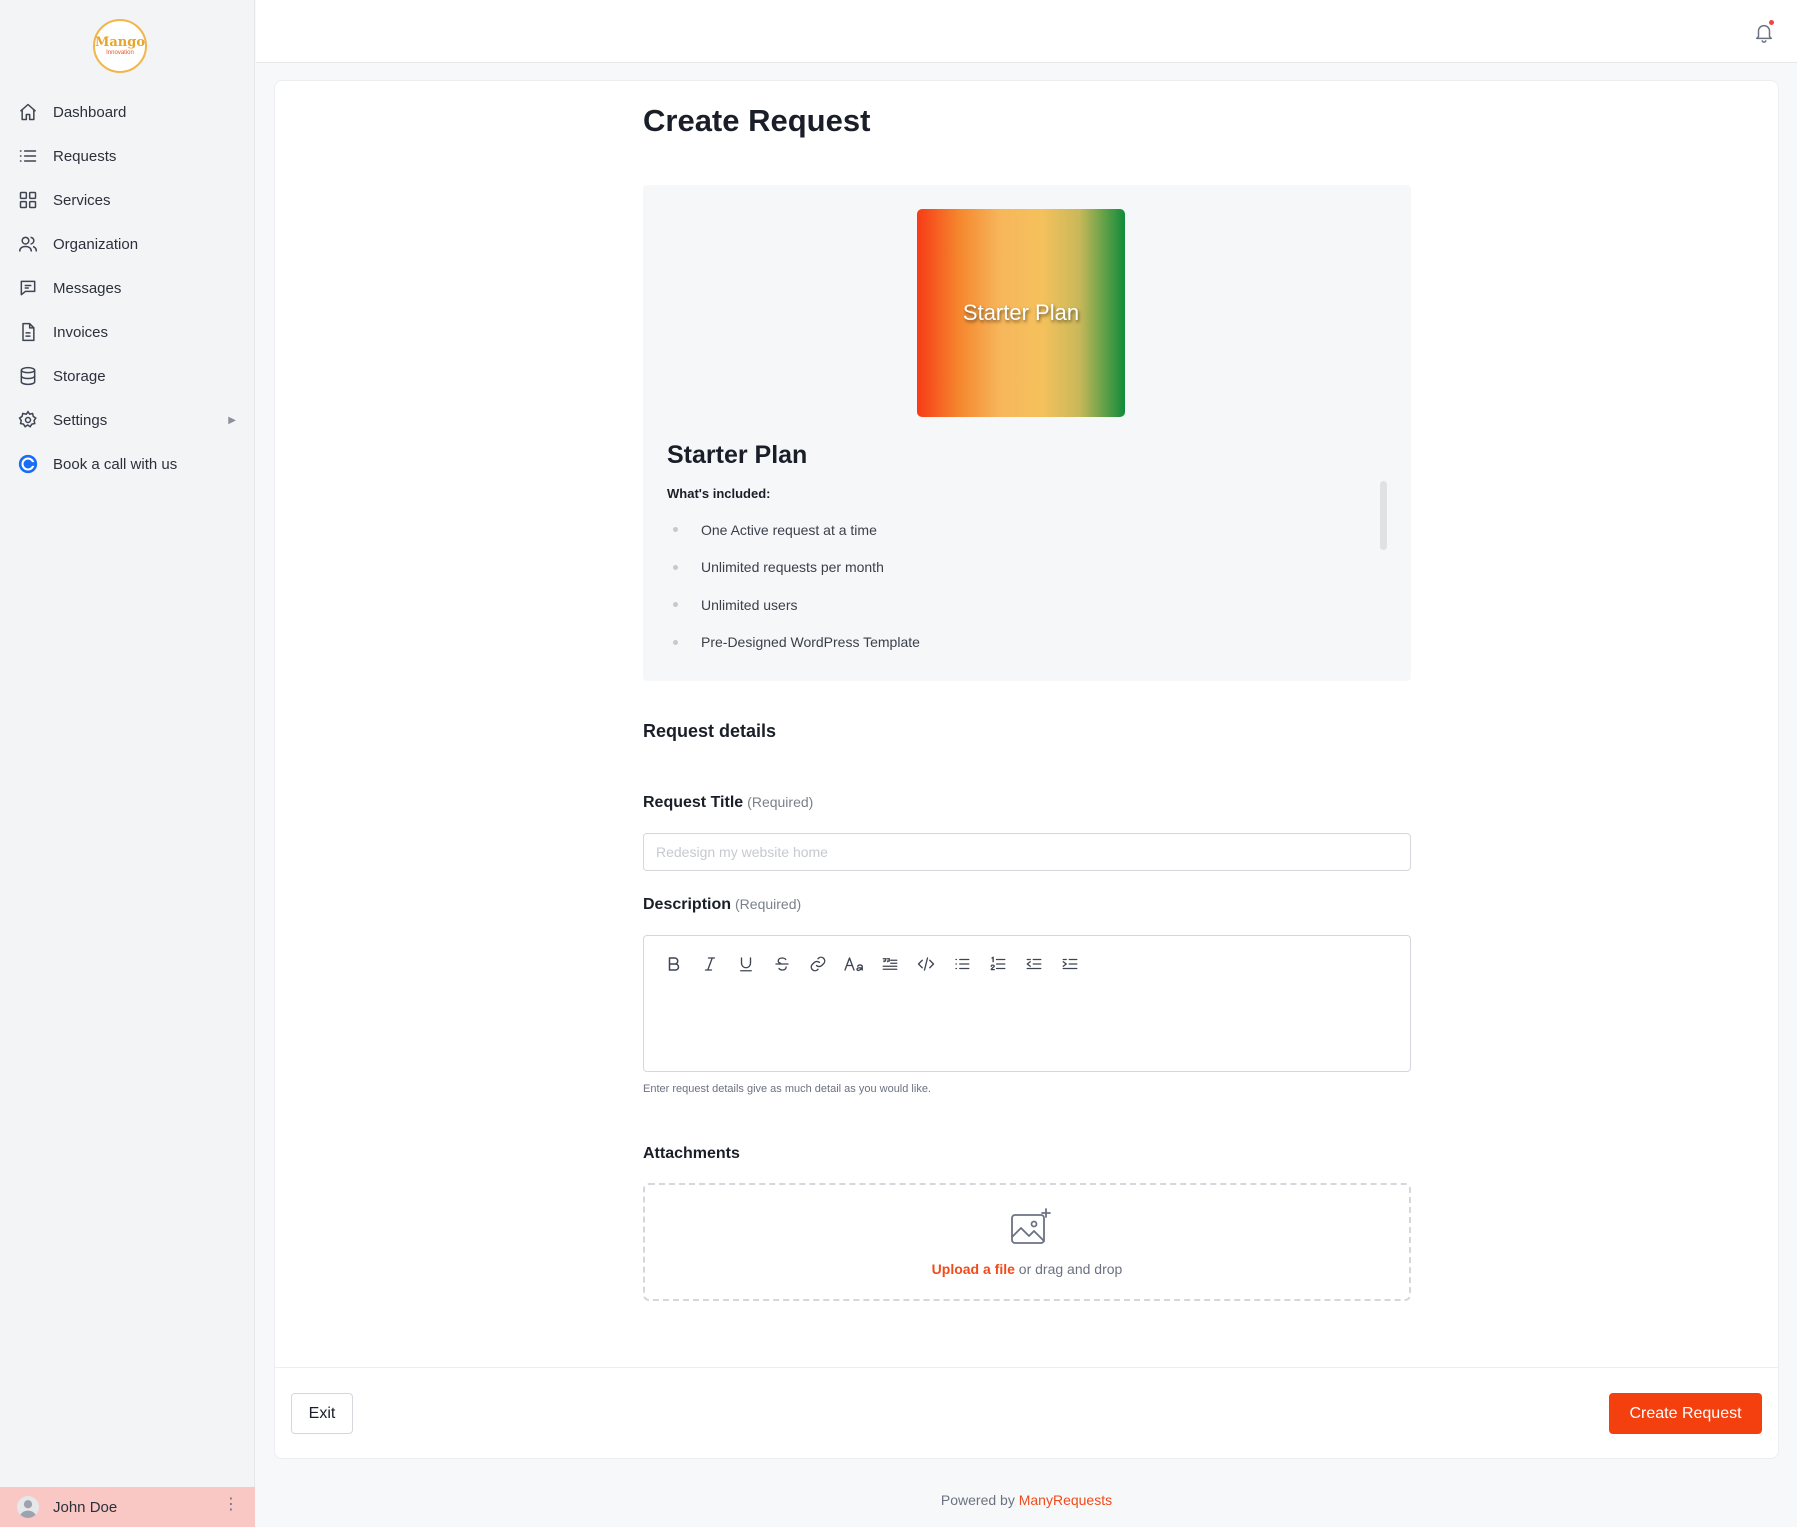 The height and width of the screenshot is (1527, 1797). What do you see at coordinates (737, 455) in the screenshot?
I see `plan-name: Starter Plan` at bounding box center [737, 455].